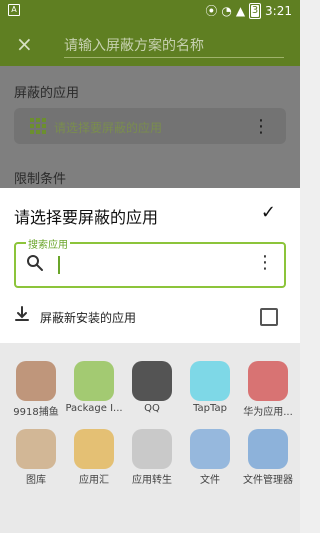 The height and width of the screenshot is (533, 320). Describe the element at coordinates (211, 11) in the screenshot. I see `location-icon: ⦿` at that location.